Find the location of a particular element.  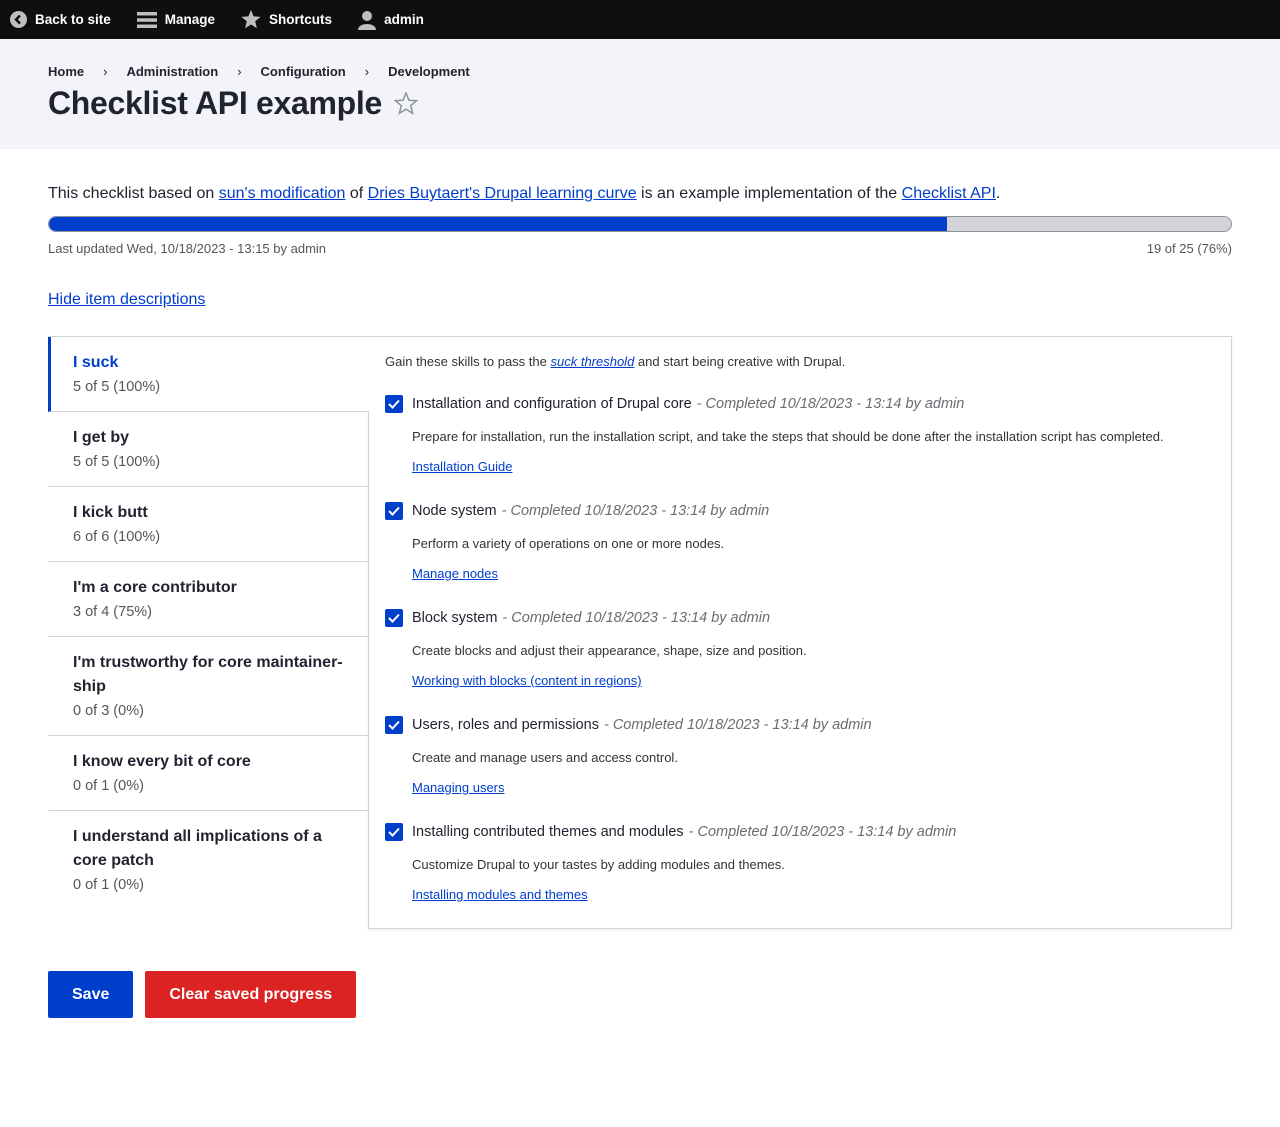

suns-modification-link: sun's modification is located at coordinates (282, 193).